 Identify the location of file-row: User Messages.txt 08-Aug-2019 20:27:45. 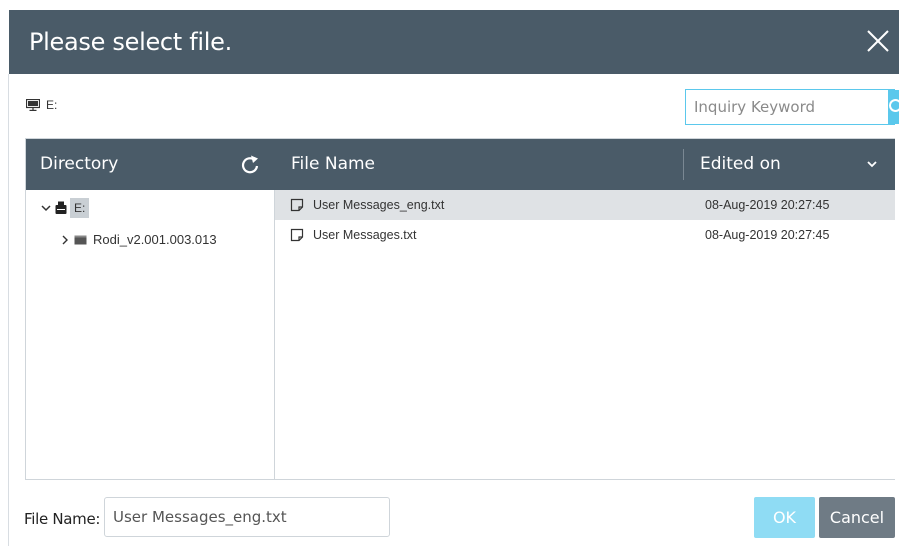
(585, 235).